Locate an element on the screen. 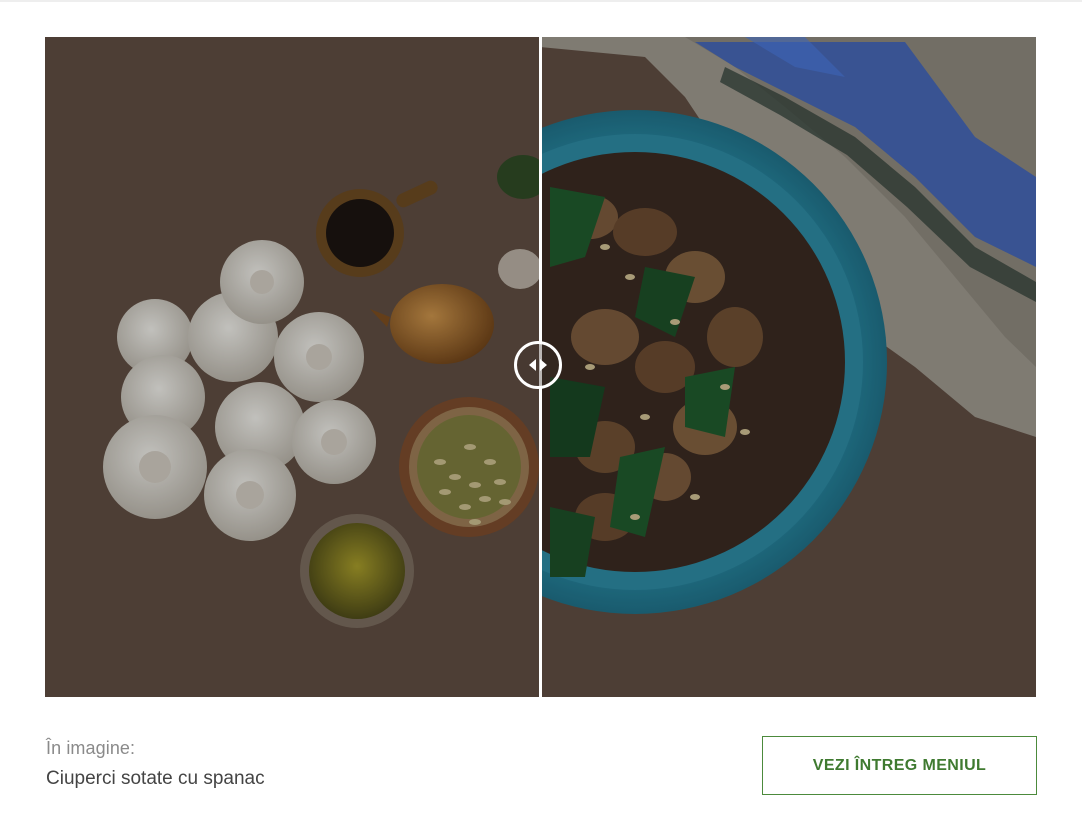 The height and width of the screenshot is (814, 1082). slider-handle is located at coordinates (538, 365).